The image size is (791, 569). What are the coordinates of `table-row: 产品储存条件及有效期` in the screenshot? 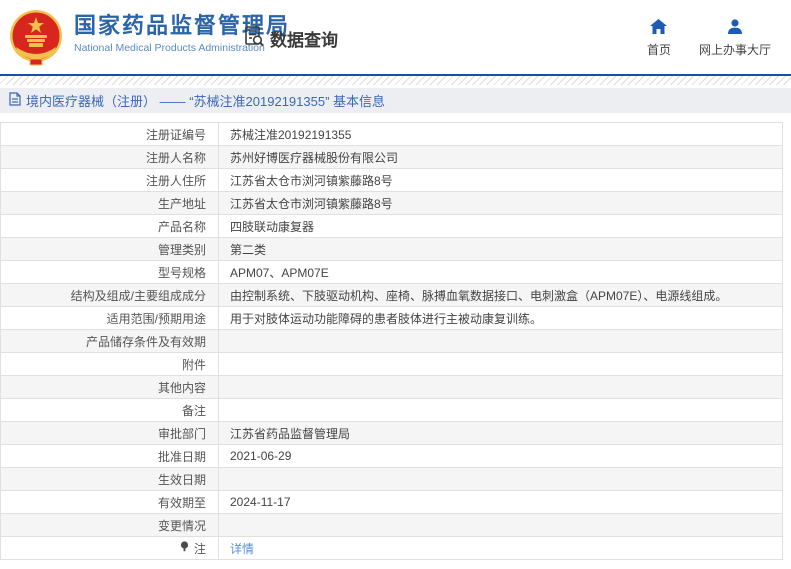 It's located at (391, 341).